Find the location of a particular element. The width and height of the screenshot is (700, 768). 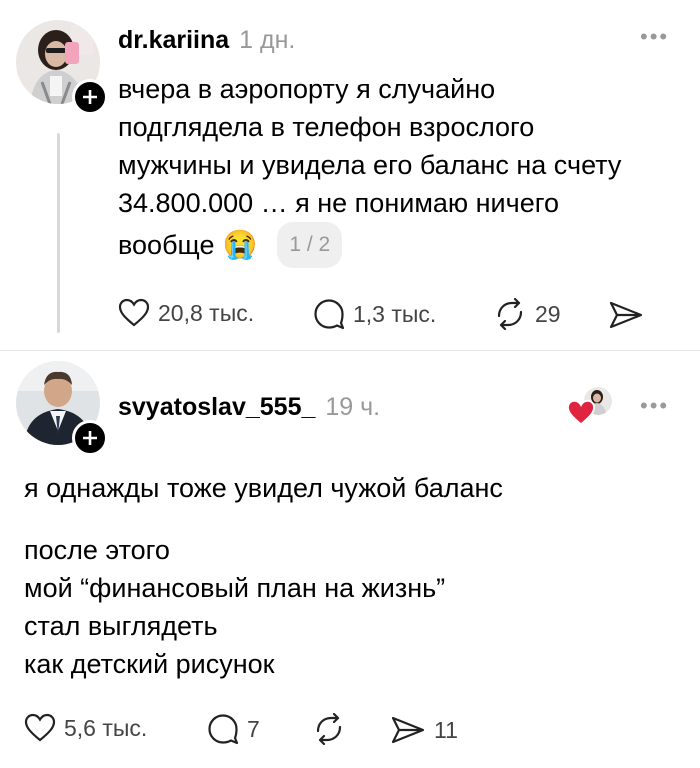

share-button is located at coordinates (626, 317).